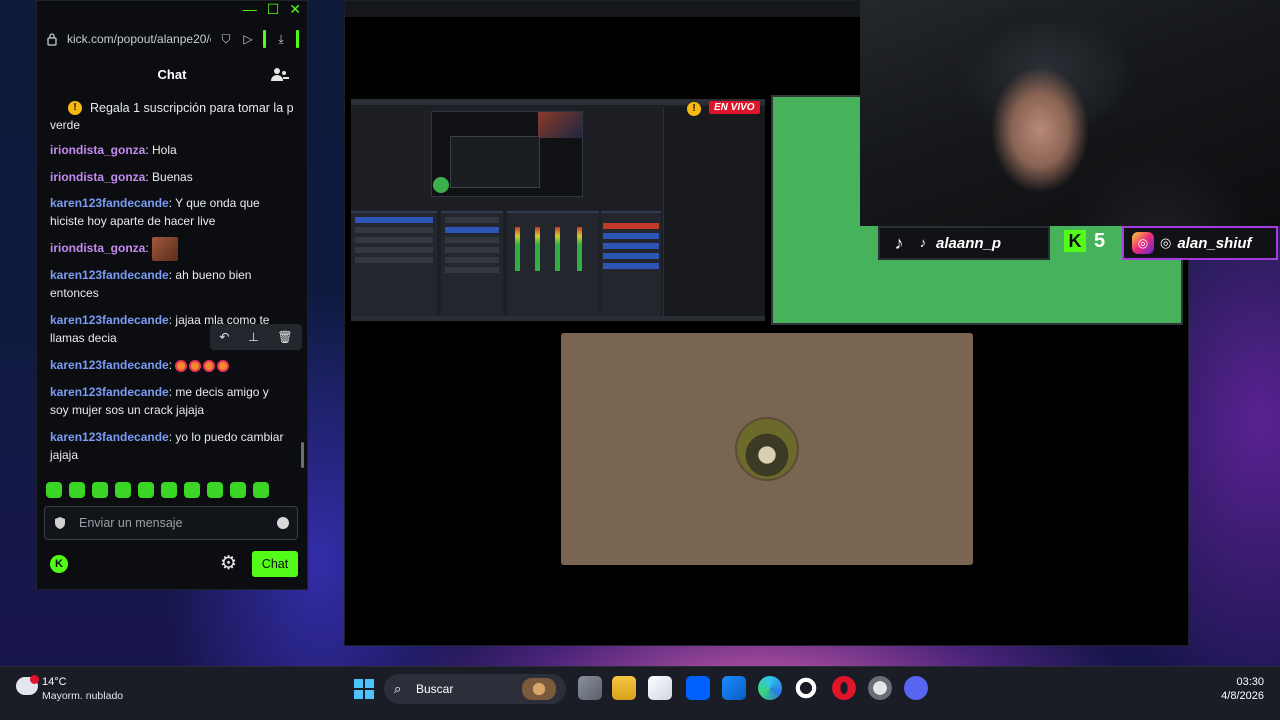 This screenshot has height=720, width=1280. I want to click on chat-text: : Buenas, so click(169, 177).